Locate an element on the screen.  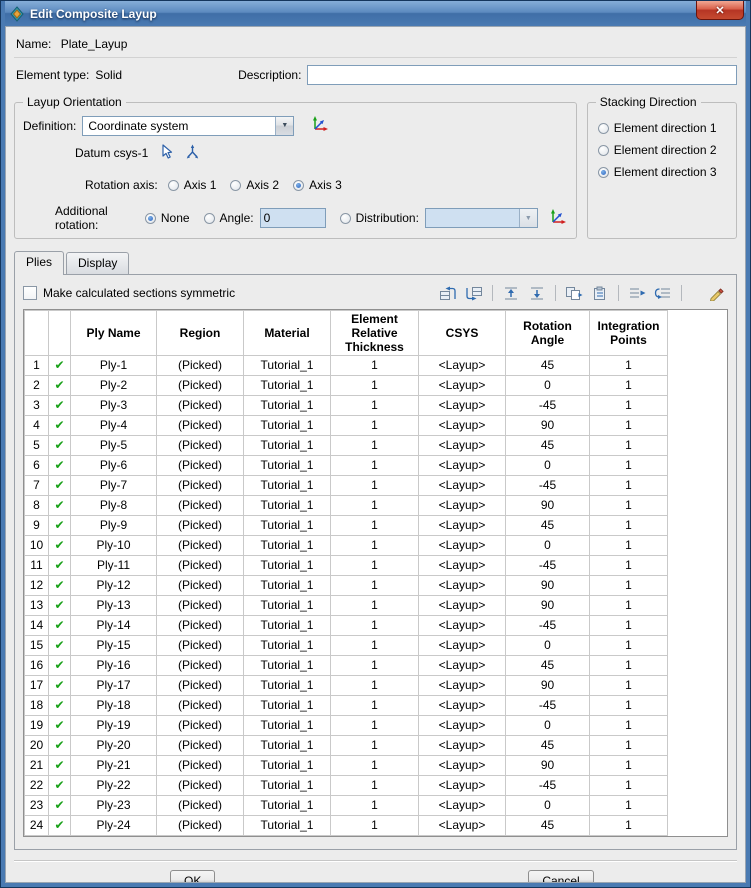
edit-pattern-icon is located at coordinates (716, 293).